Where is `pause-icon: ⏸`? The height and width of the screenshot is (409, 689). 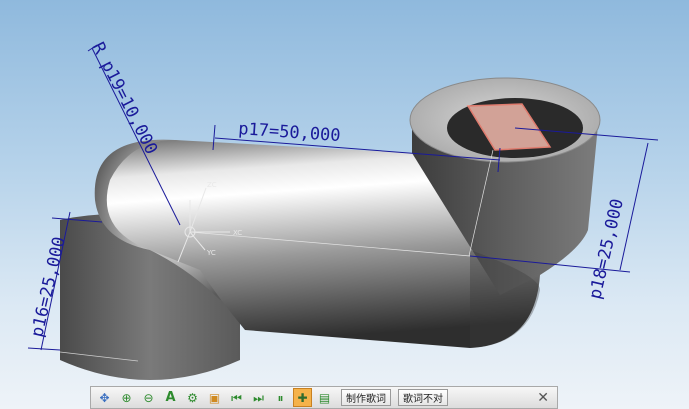 pause-icon: ⏸ is located at coordinates (280, 397).